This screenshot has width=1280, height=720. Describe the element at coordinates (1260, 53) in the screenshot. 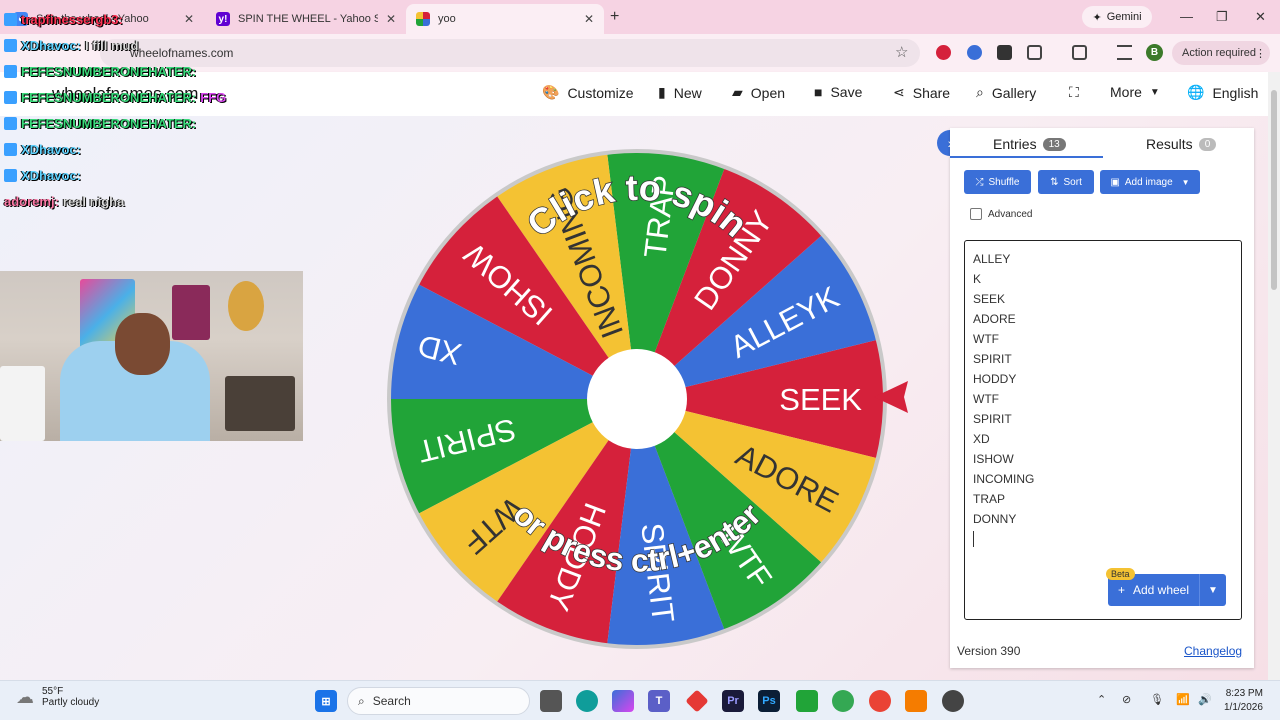

I see `kebab-menu-icon: ⋮` at that location.